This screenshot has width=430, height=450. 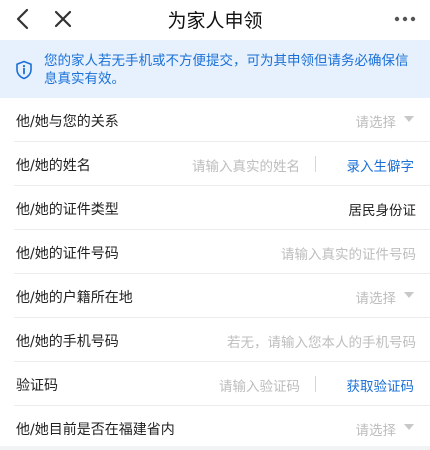 I want to click on back-button, so click(x=23, y=19).